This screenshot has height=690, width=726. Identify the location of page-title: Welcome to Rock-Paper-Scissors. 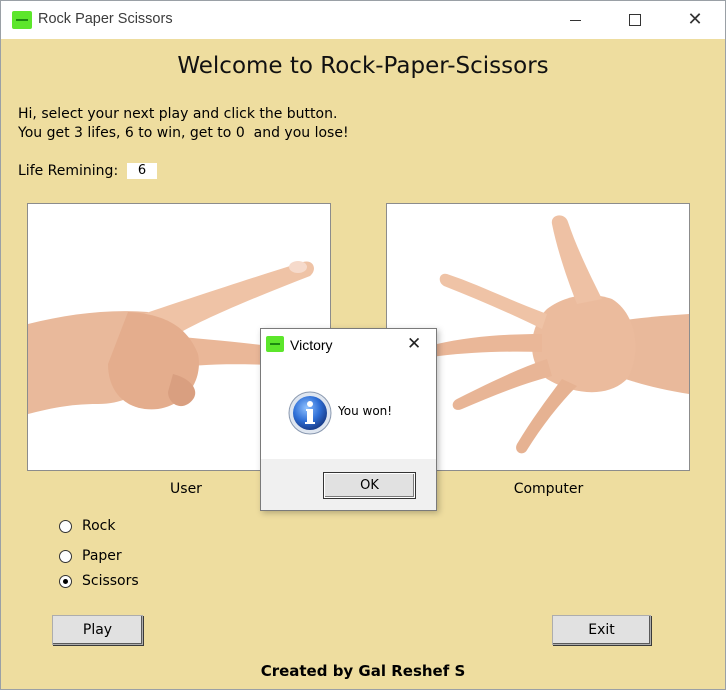
(363, 66).